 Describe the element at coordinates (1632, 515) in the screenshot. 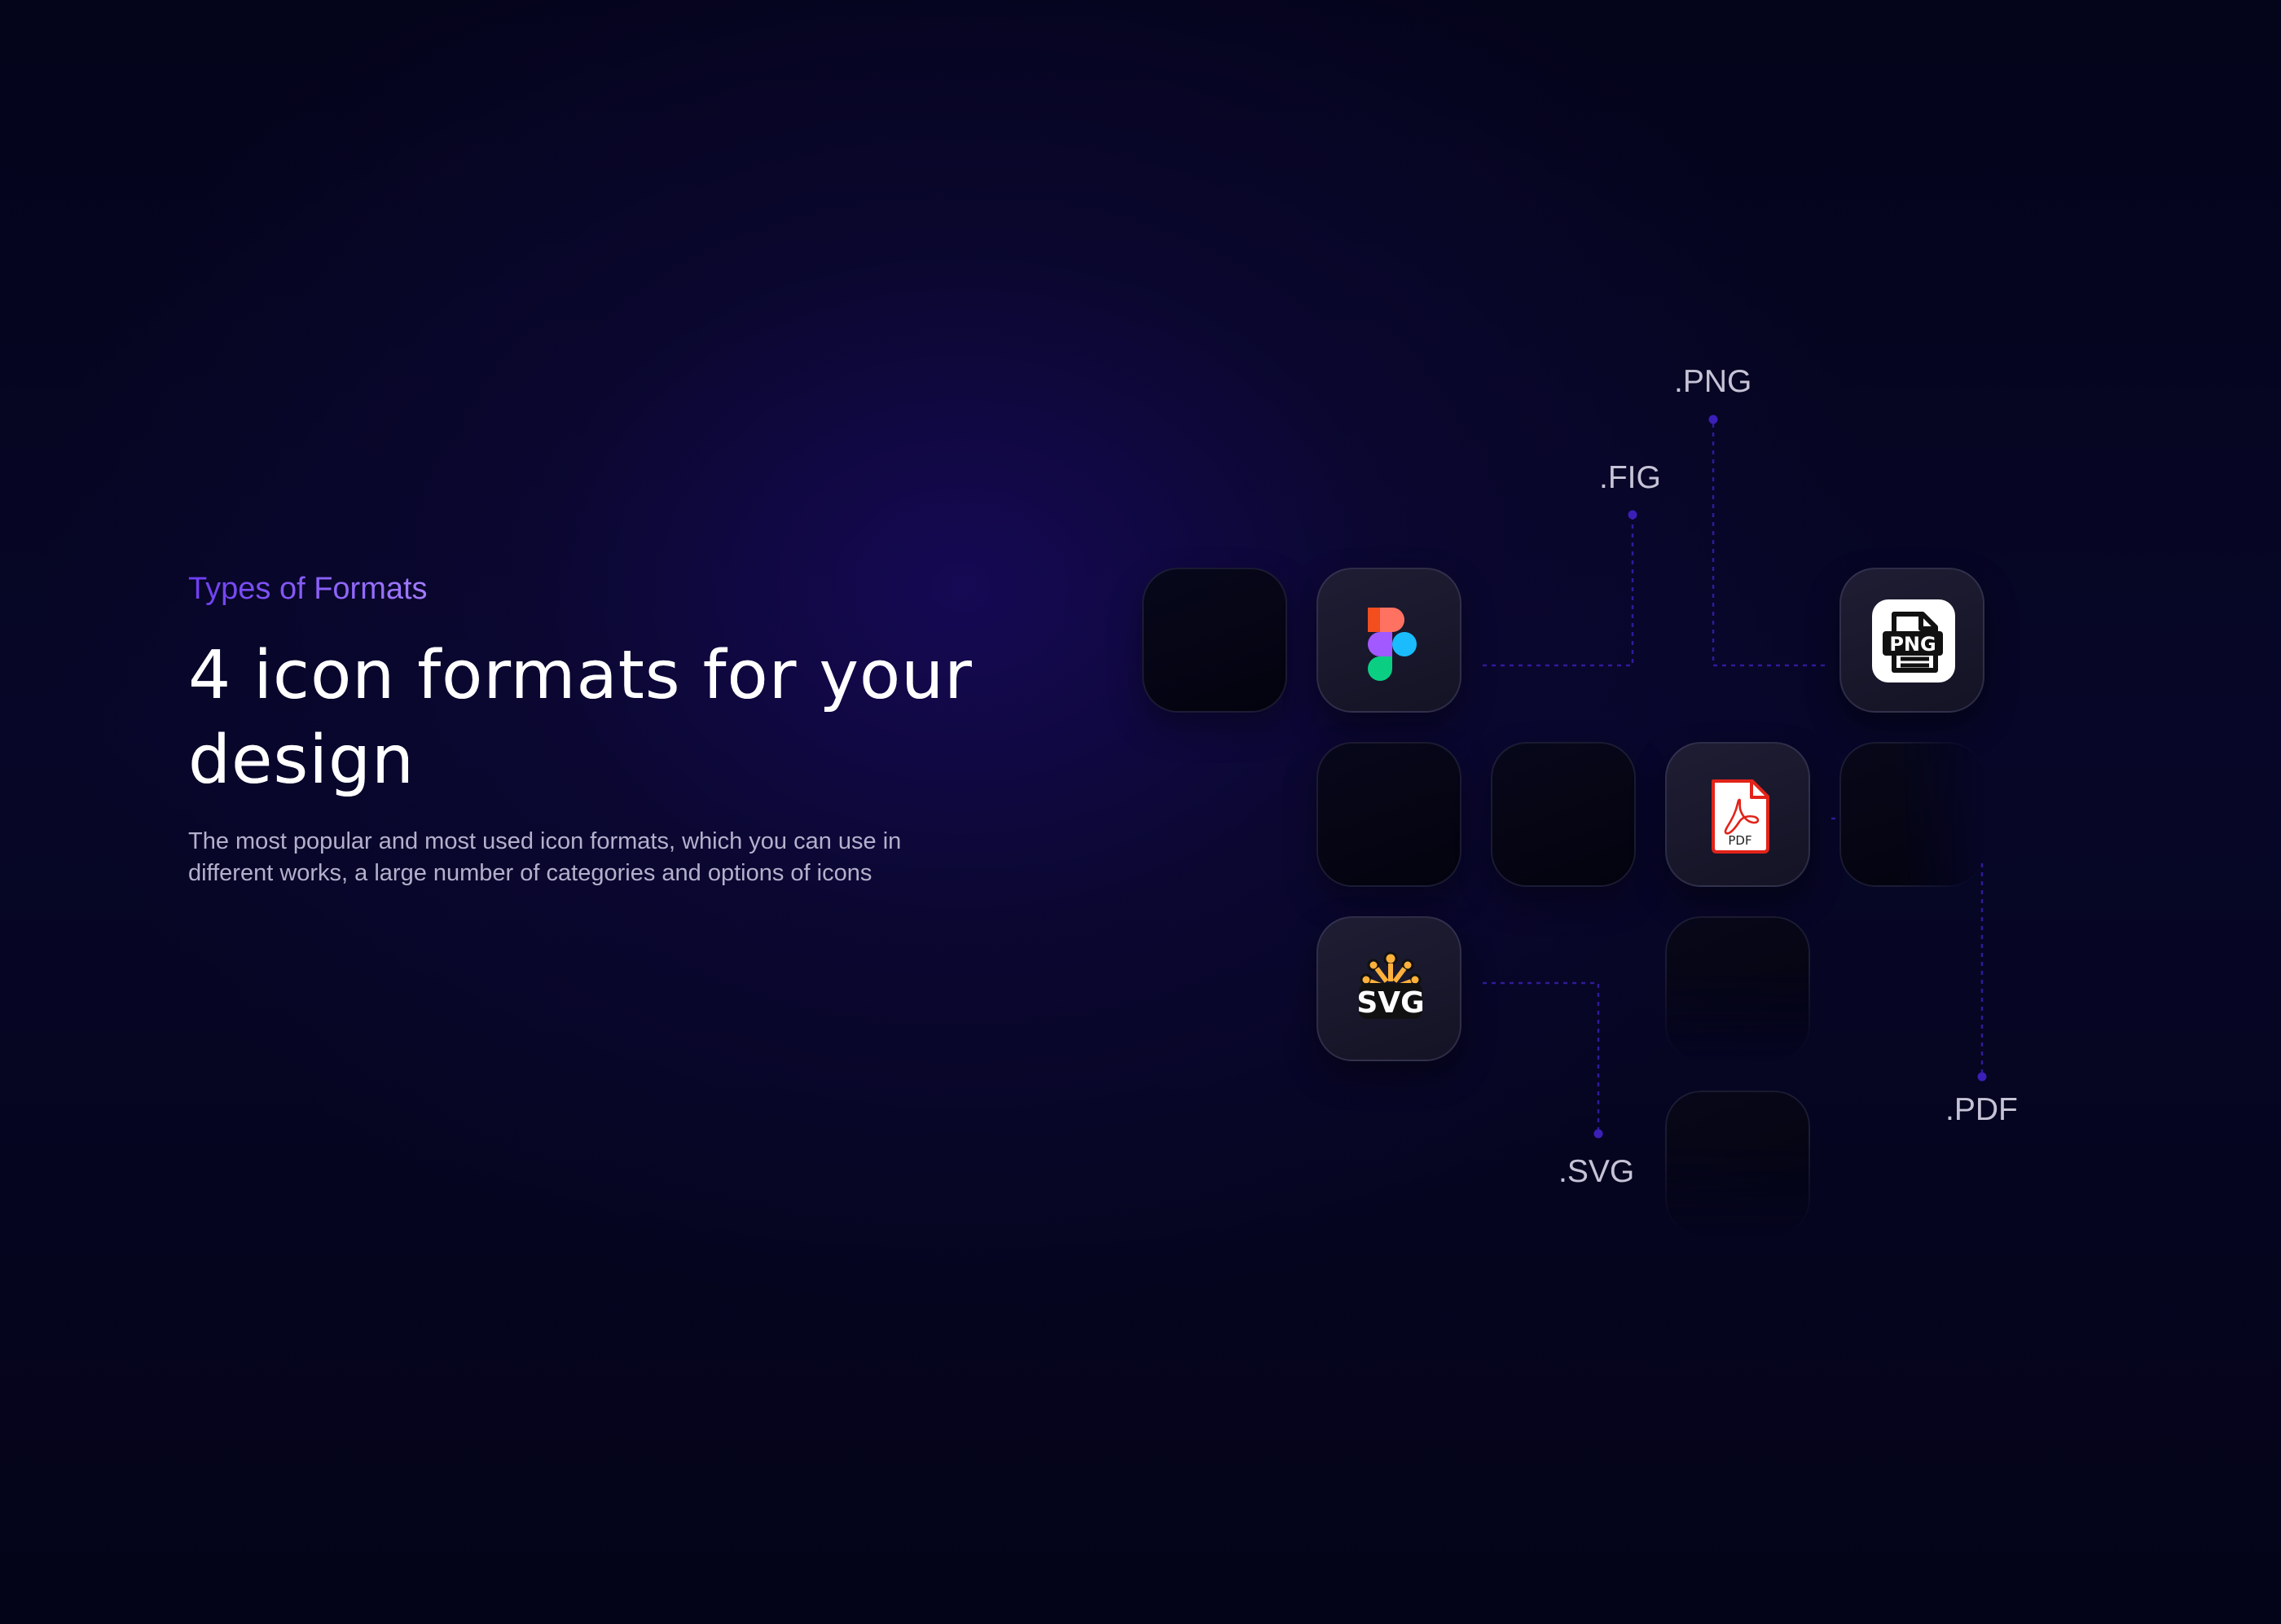

I see `fig-connector-dot` at that location.